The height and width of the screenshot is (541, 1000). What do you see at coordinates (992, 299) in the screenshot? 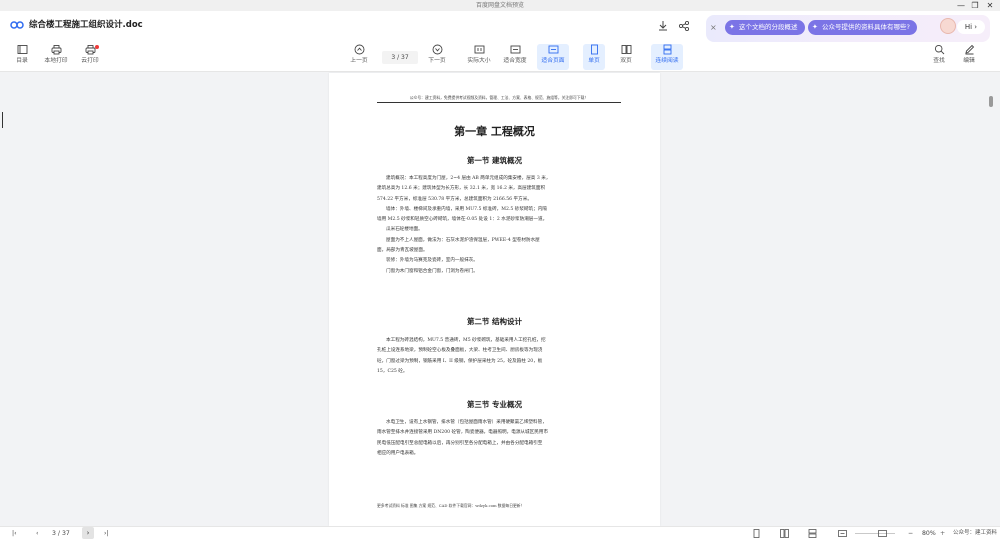
I see `vertical-scrollbar` at bounding box center [992, 299].